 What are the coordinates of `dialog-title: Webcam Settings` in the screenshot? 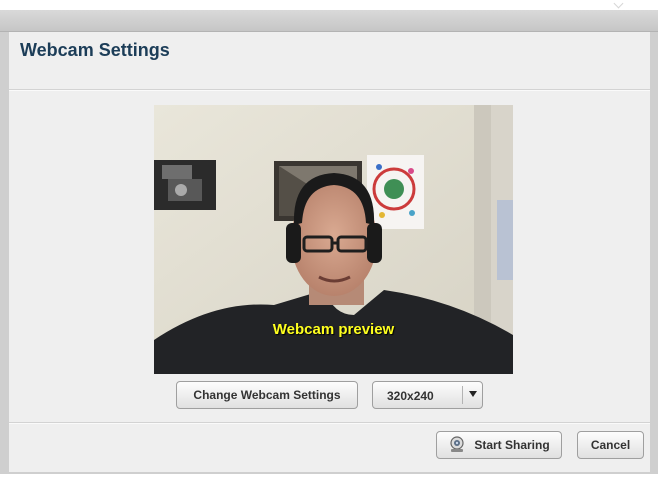 It's located at (95, 50).